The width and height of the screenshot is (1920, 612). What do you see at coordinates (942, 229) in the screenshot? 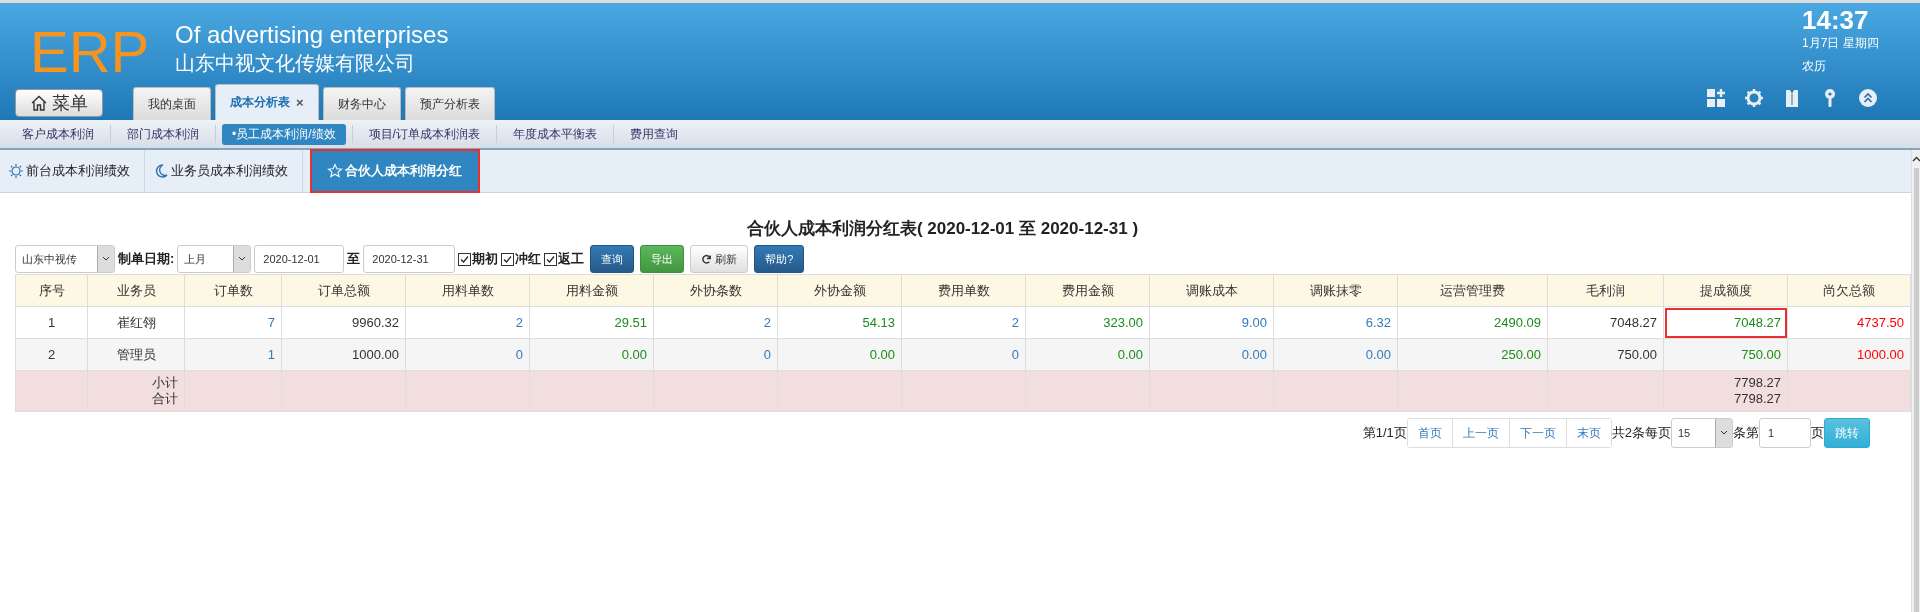
I see `report-title: 合伙人成本利润分红表( 2020-12-01 至 2020-12-31 )` at bounding box center [942, 229].